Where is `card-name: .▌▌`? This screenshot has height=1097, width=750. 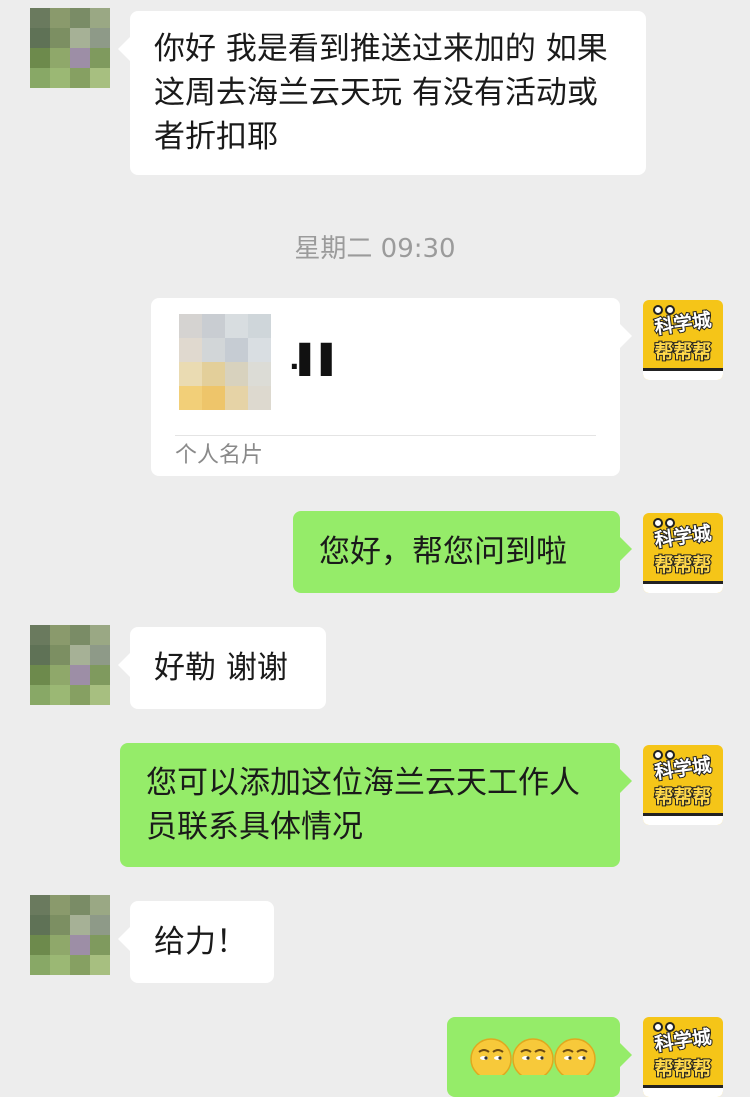
card-name: .▌▌ is located at coordinates (316, 359).